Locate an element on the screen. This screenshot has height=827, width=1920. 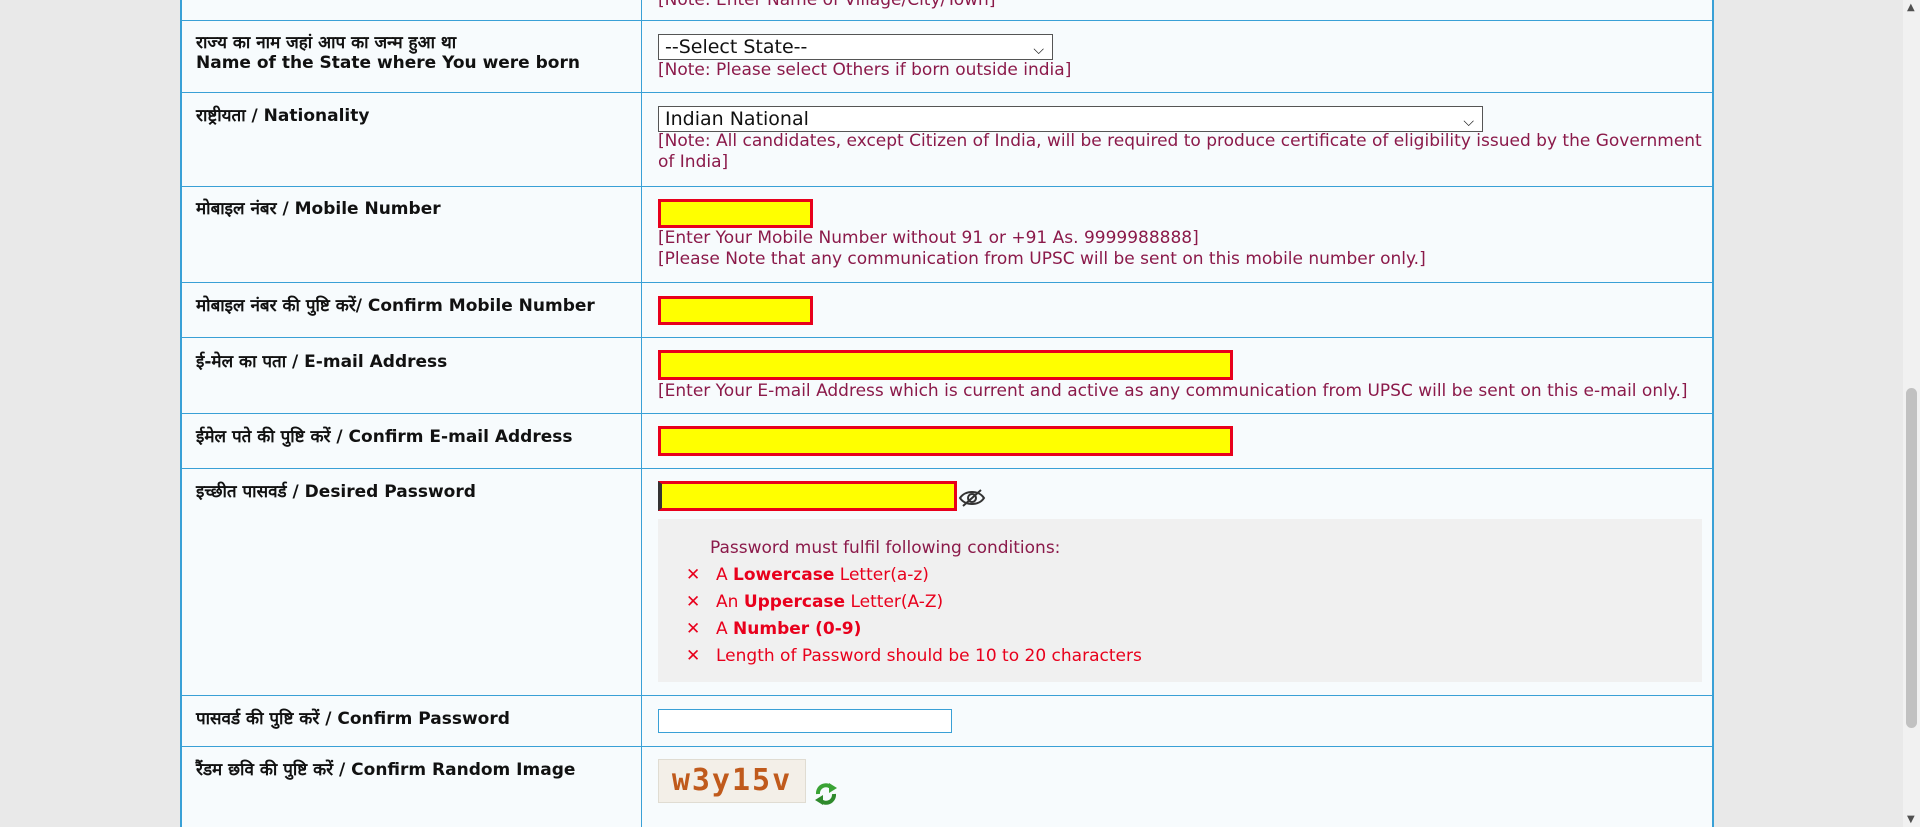
nationality-label: राष्ट्रीयता / Nationality is located at coordinates (283, 116).